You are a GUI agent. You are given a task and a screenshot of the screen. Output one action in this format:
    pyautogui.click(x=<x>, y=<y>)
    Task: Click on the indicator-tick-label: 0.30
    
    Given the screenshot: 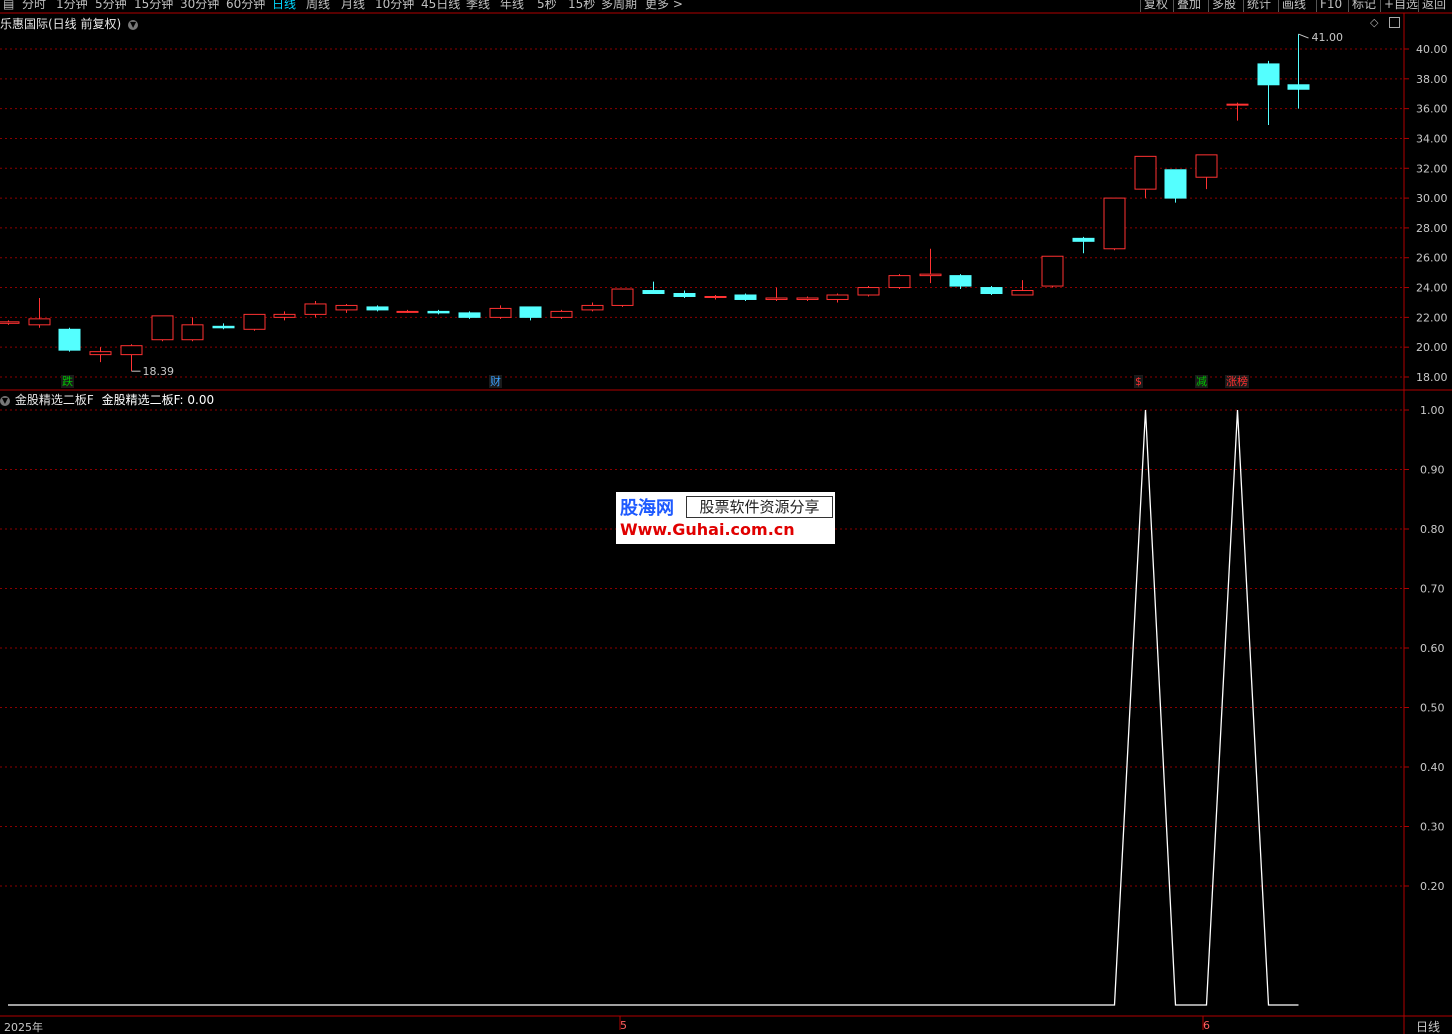 What is the action you would take?
    pyautogui.click(x=1432, y=827)
    